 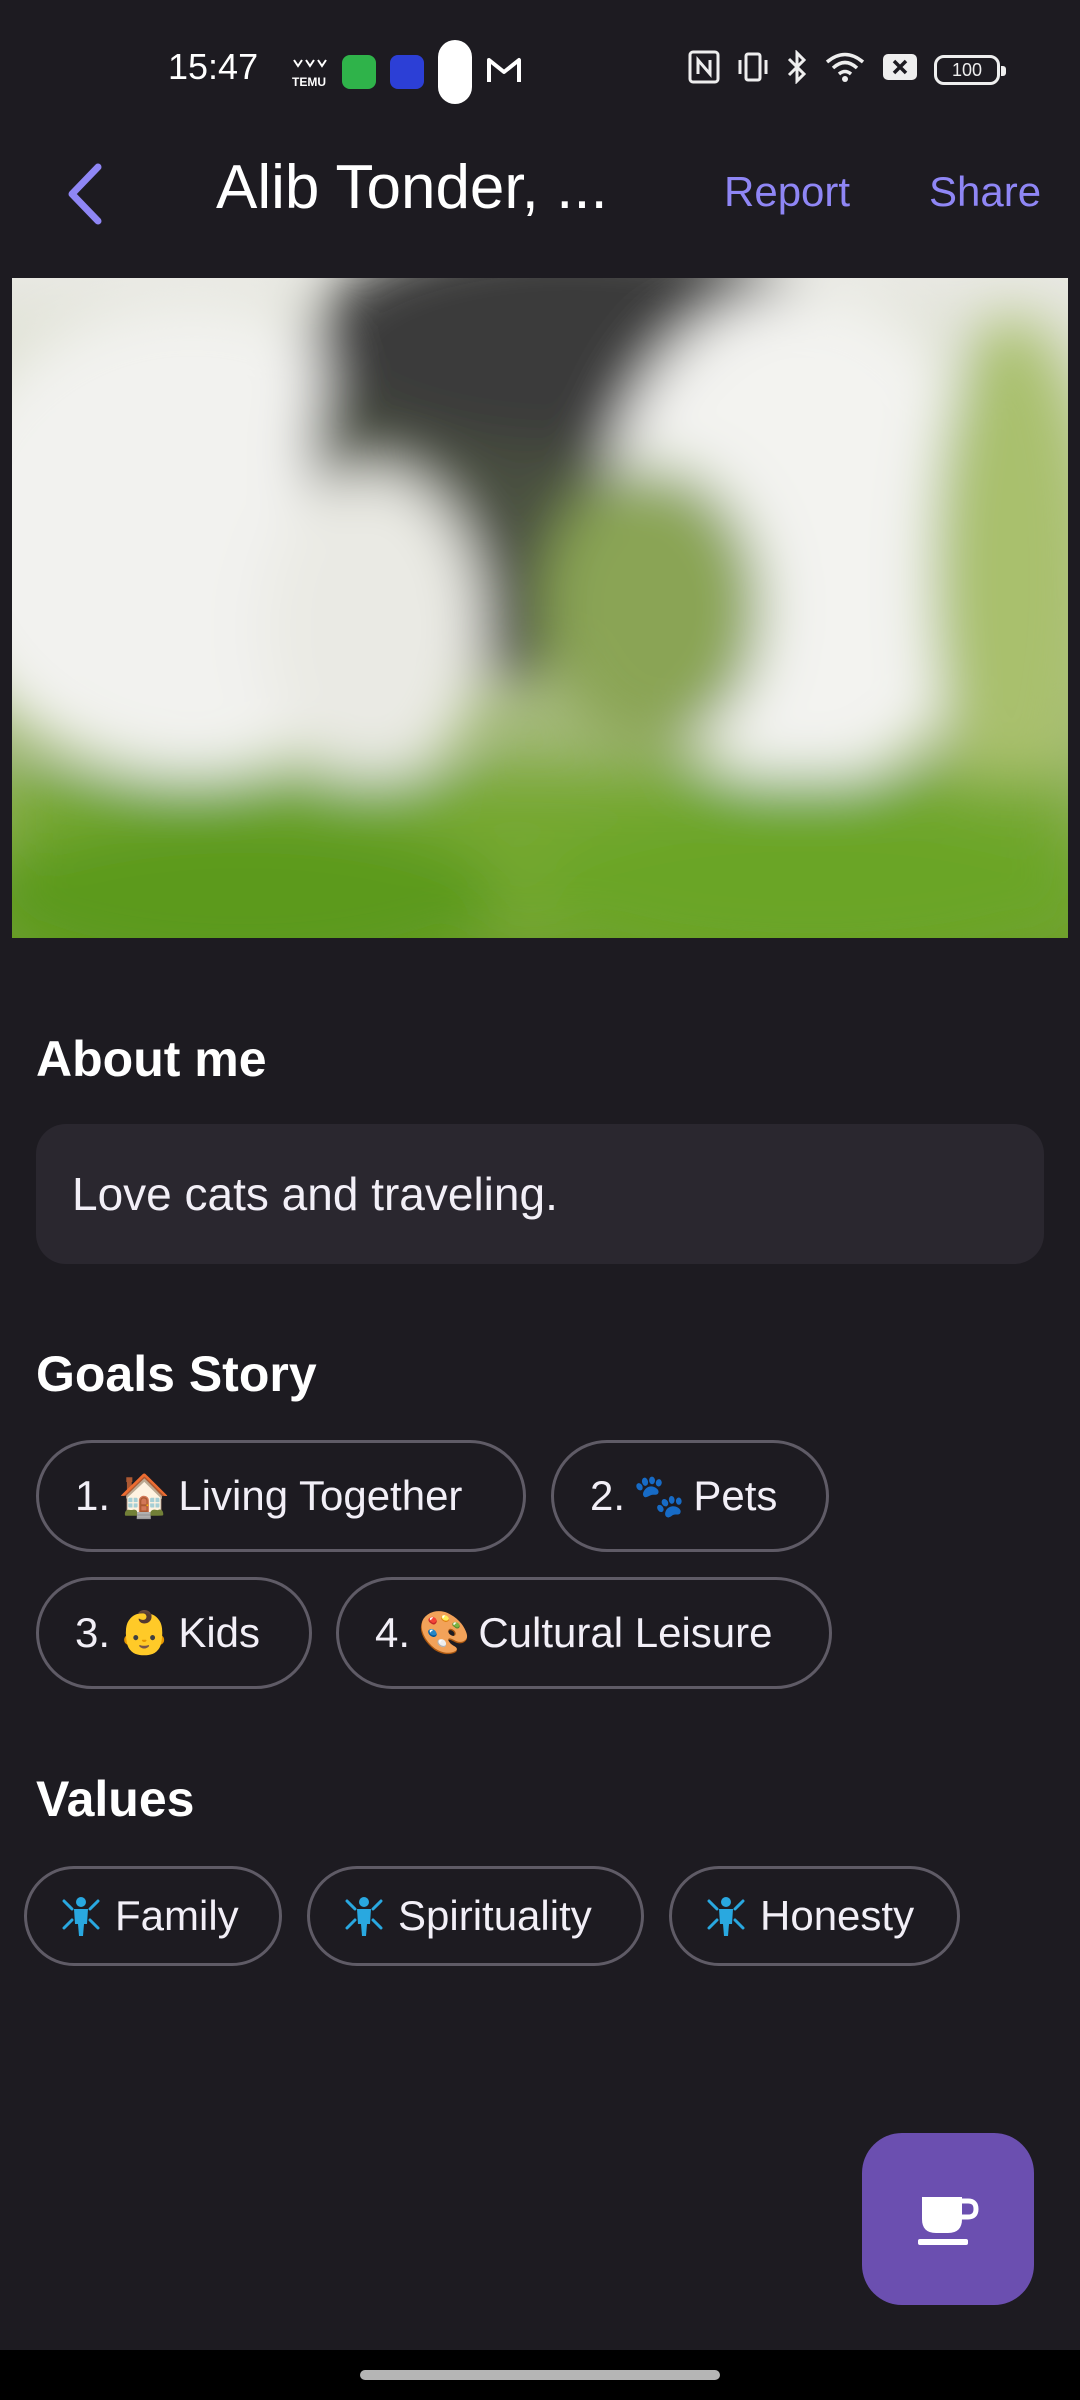 I want to click on gmail-icon, so click(x=504, y=72).